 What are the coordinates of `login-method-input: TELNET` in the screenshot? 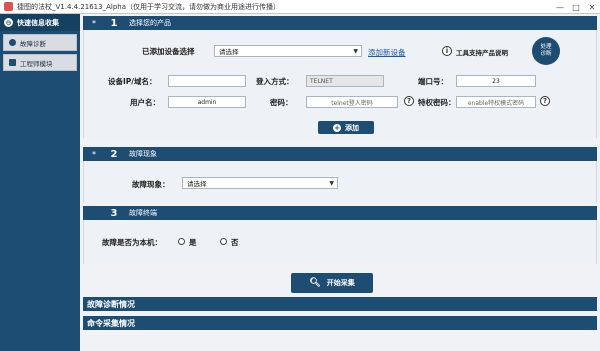 It's located at (345, 81).